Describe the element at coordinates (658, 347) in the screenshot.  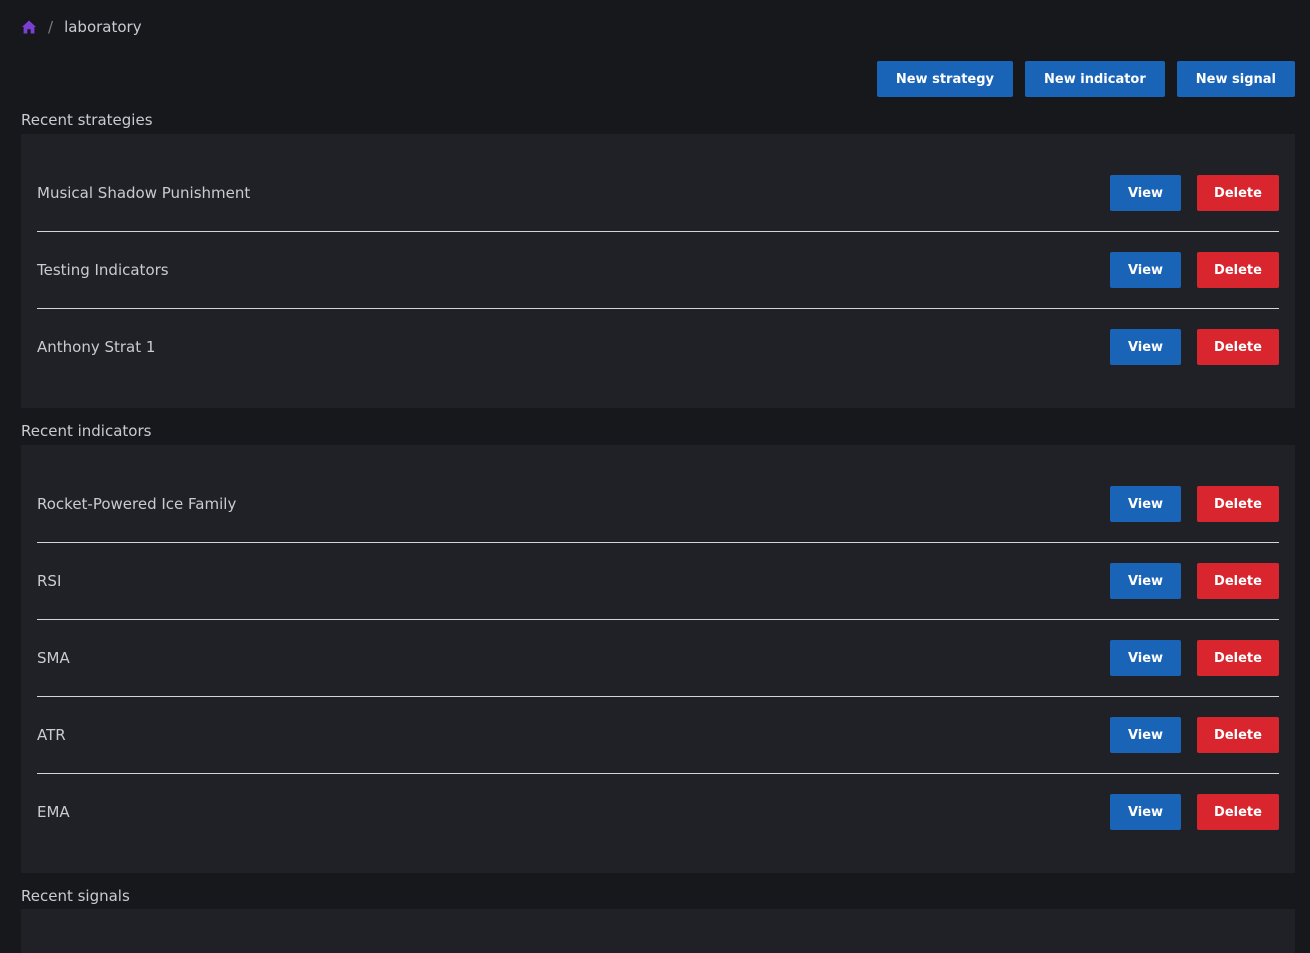
I see `strategy-row: Anthony Strat 1 View Delete` at that location.